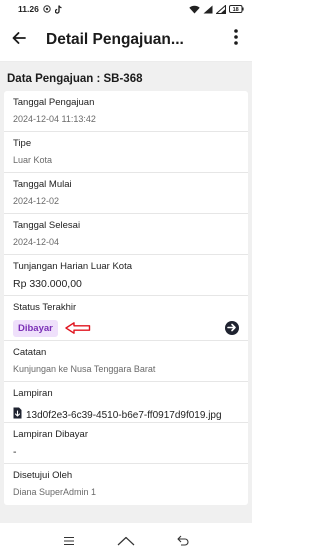 This screenshot has height=560, width=320. What do you see at coordinates (47, 225) in the screenshot?
I see `field-label: Tanggal Selesai` at bounding box center [47, 225].